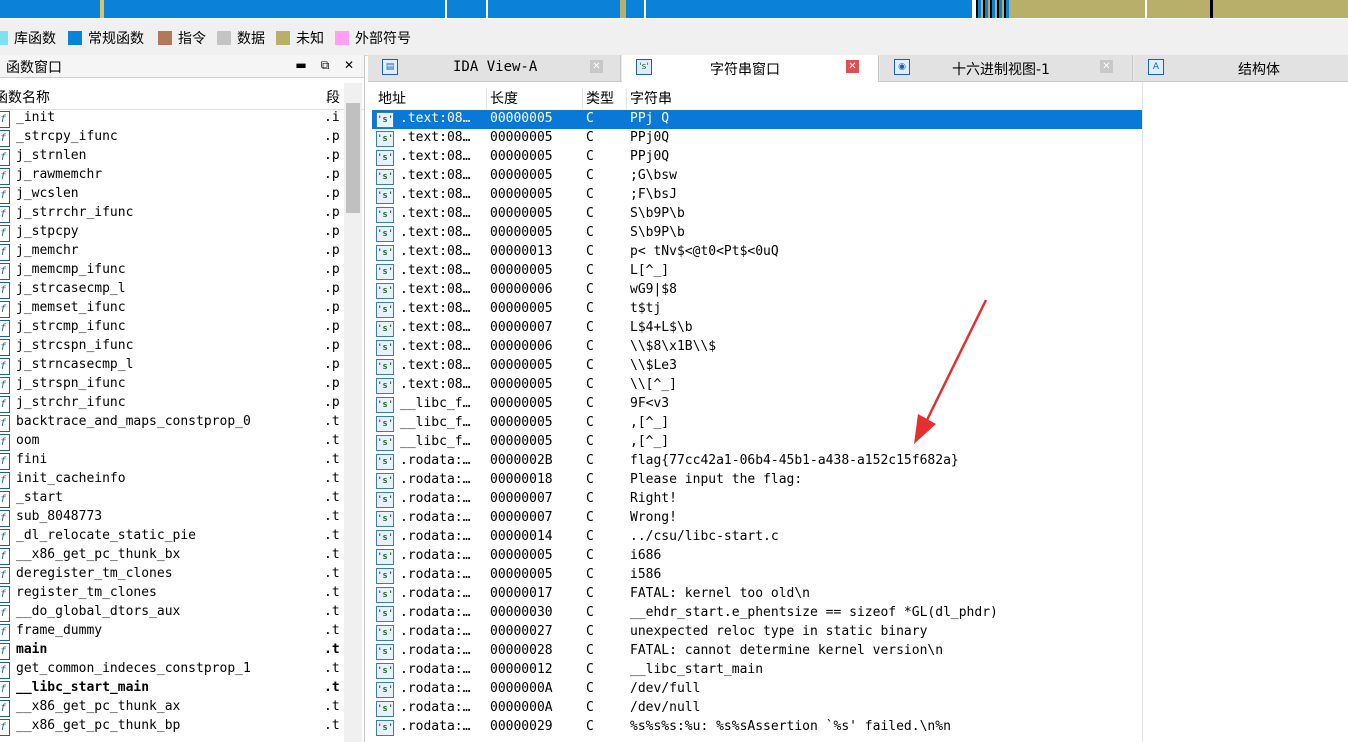 This screenshot has height=742, width=1348. I want to click on function-row: f j_wcslen .p, so click(172, 194).